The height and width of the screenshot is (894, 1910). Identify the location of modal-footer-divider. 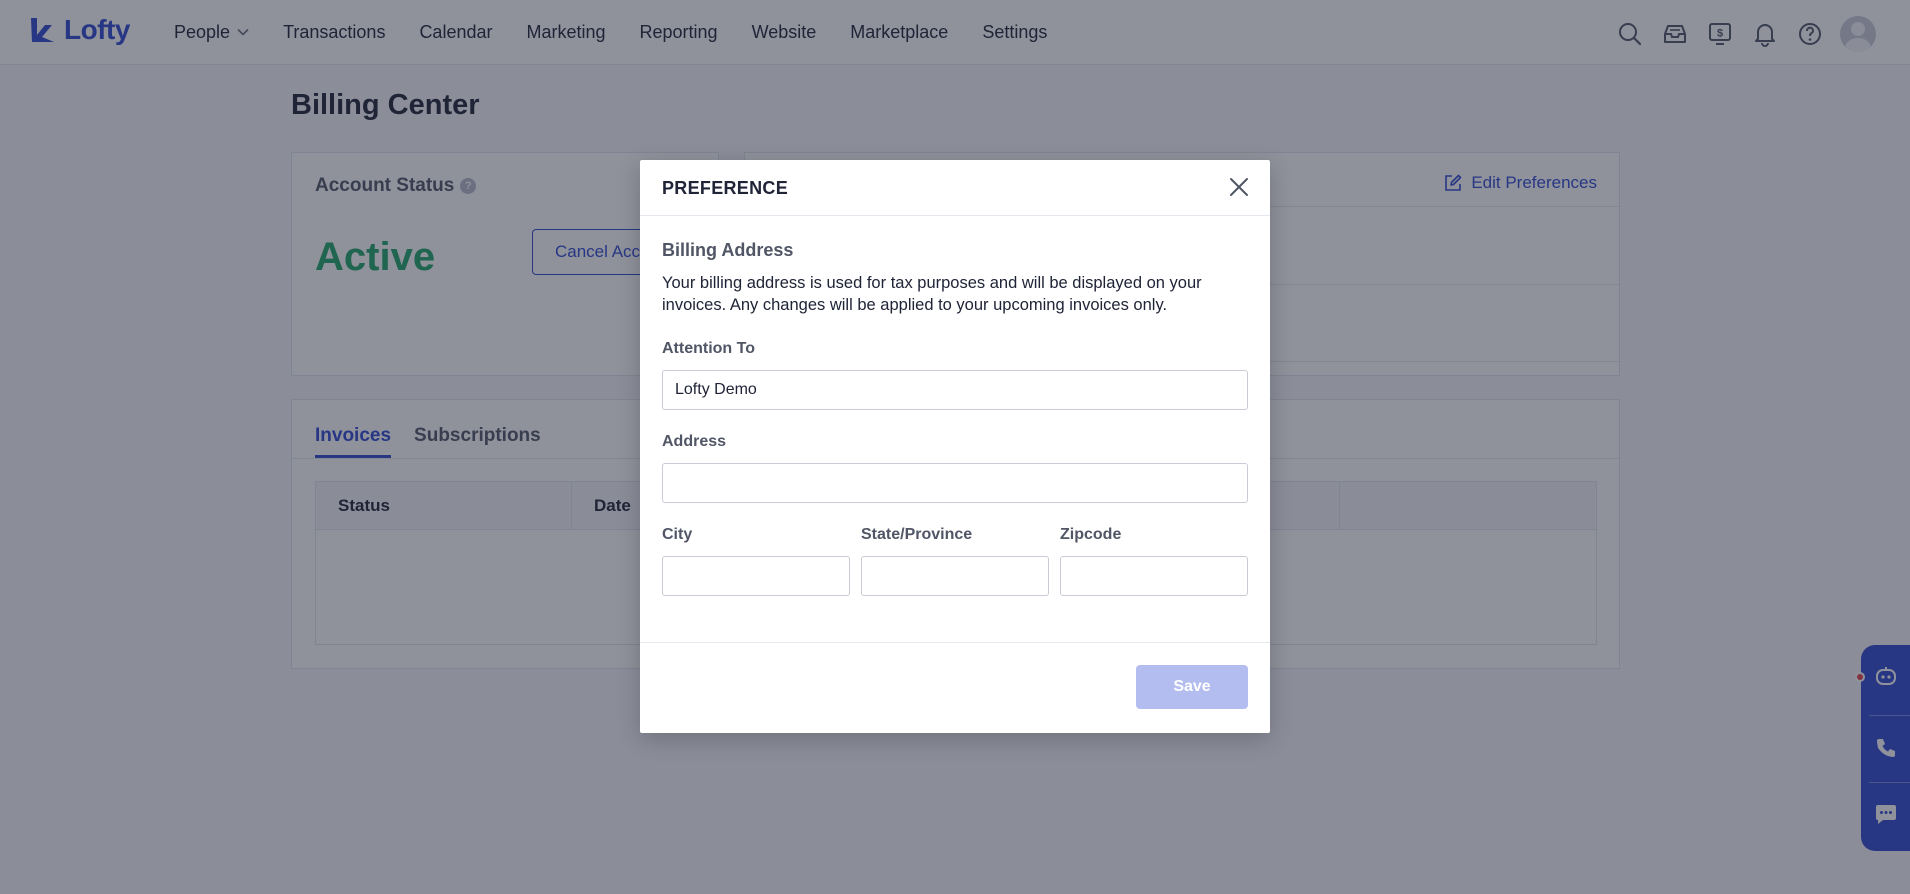
(955, 642).